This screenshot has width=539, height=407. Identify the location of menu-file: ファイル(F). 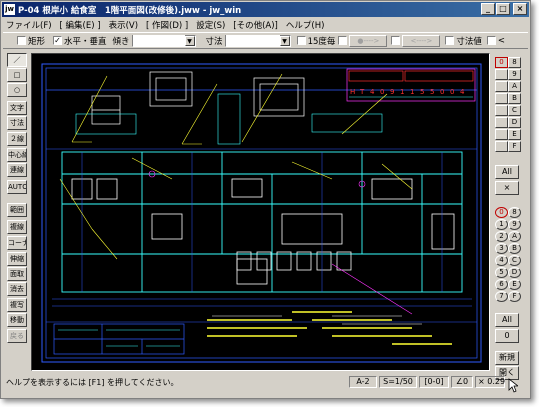
(29, 25).